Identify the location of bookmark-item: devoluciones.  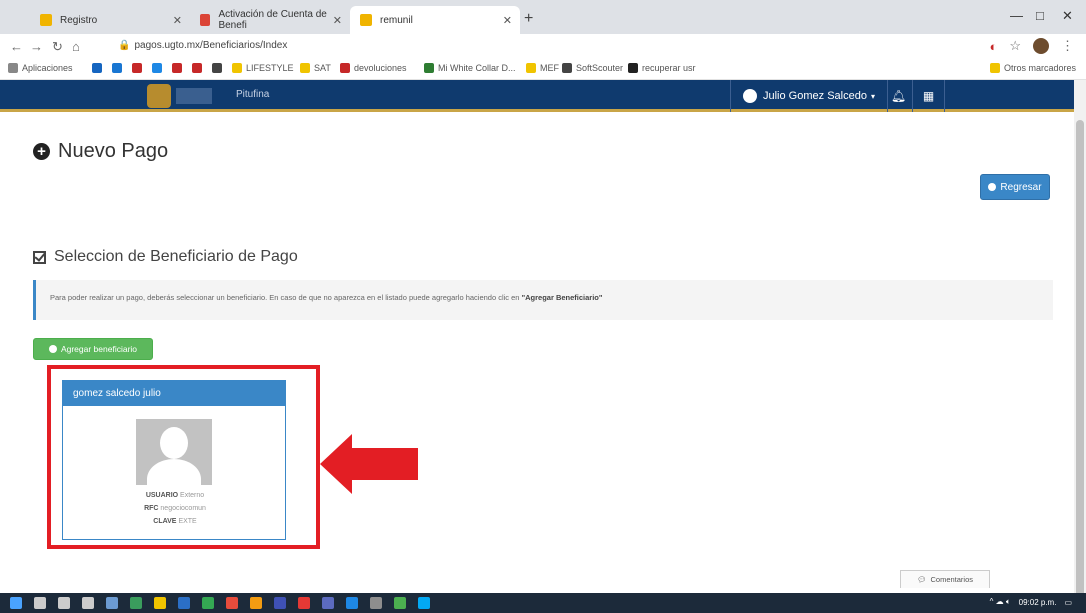
(373, 68).